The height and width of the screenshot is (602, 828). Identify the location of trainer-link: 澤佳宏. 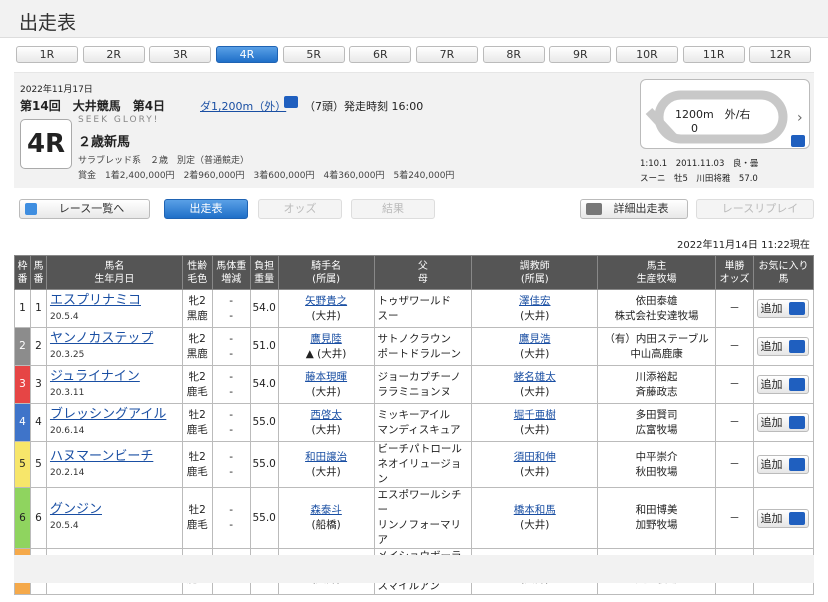
(535, 301).